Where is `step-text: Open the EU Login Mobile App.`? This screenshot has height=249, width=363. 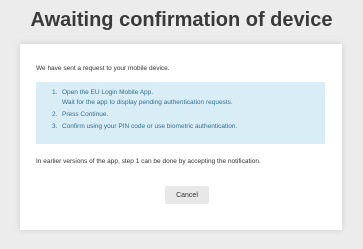 step-text: Open the EU Login Mobile App. is located at coordinates (108, 92).